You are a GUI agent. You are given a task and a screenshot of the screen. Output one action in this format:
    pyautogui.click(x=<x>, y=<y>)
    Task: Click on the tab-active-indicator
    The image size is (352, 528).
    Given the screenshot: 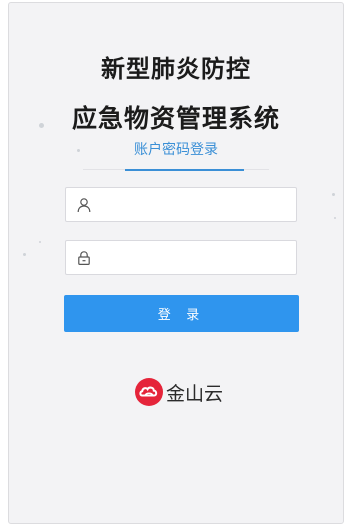 What is the action you would take?
    pyautogui.click(x=184, y=170)
    